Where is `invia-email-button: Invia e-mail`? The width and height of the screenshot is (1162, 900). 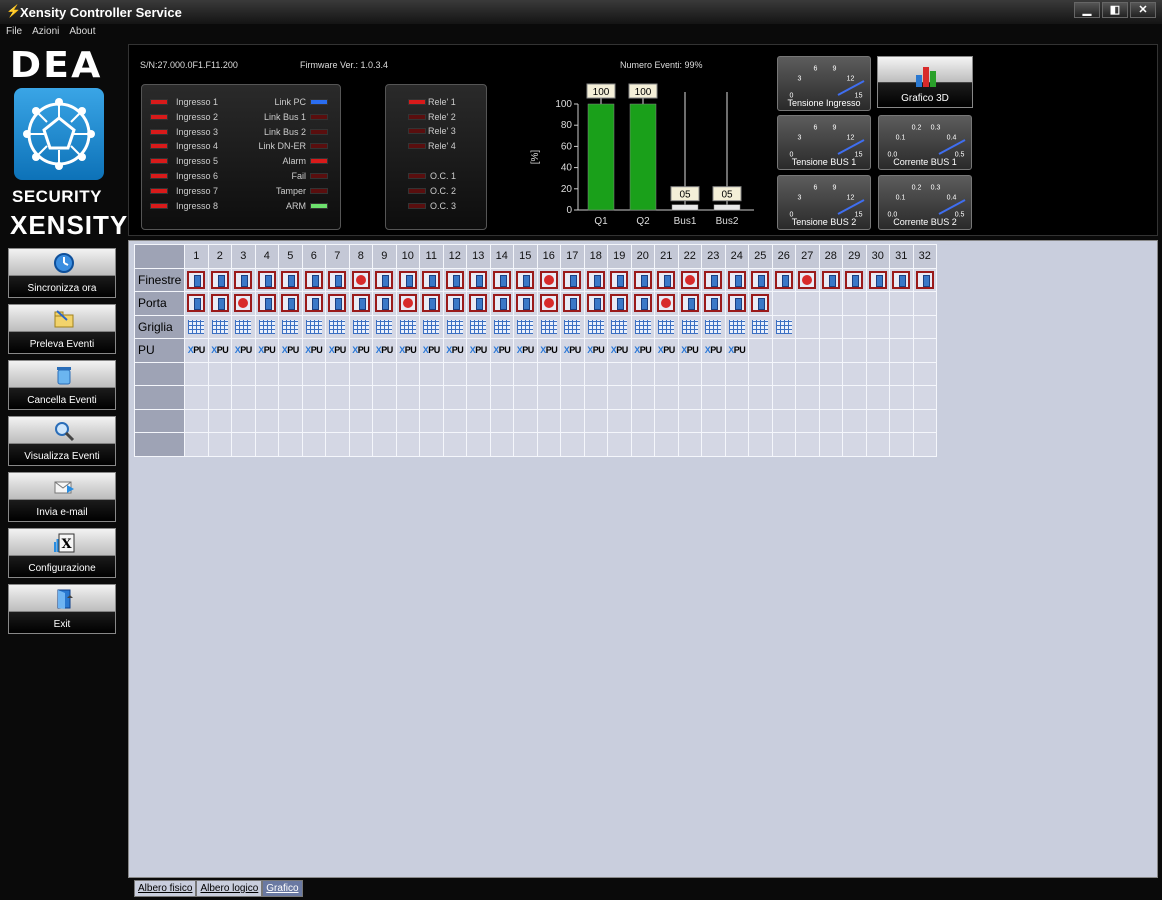 invia-email-button: Invia e-mail is located at coordinates (62, 497).